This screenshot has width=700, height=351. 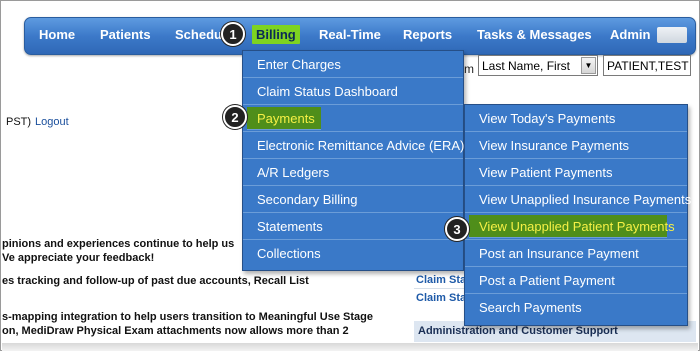 What do you see at coordinates (576, 280) in the screenshot?
I see `submenu-post-patient-payment: Post a Patient Payment` at bounding box center [576, 280].